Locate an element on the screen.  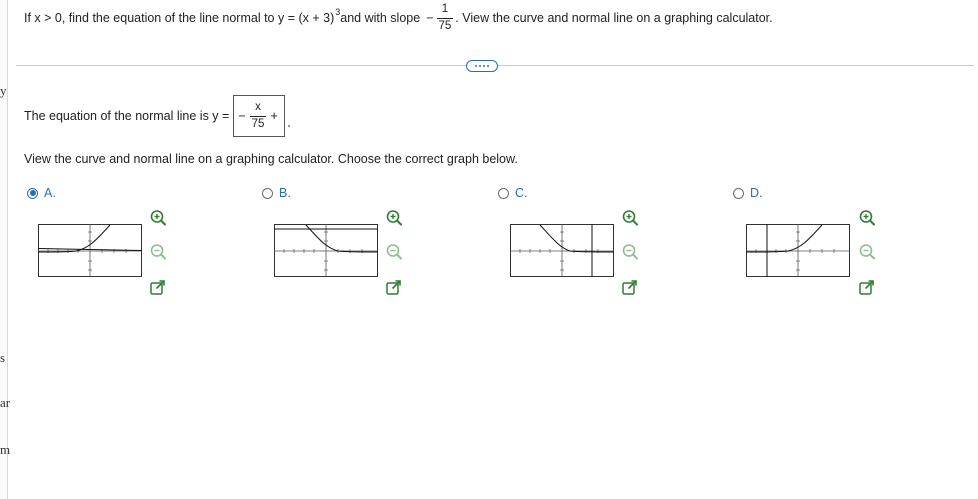
more-button is located at coordinates (482, 66).